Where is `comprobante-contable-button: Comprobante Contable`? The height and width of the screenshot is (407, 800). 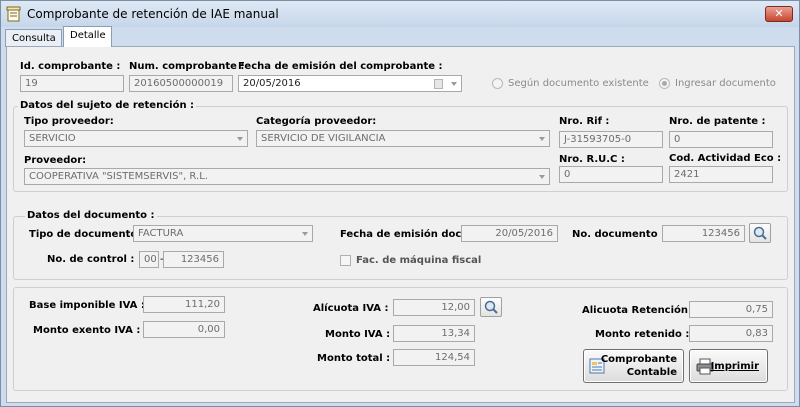 comprobante-contable-button: Comprobante Contable is located at coordinates (633, 366).